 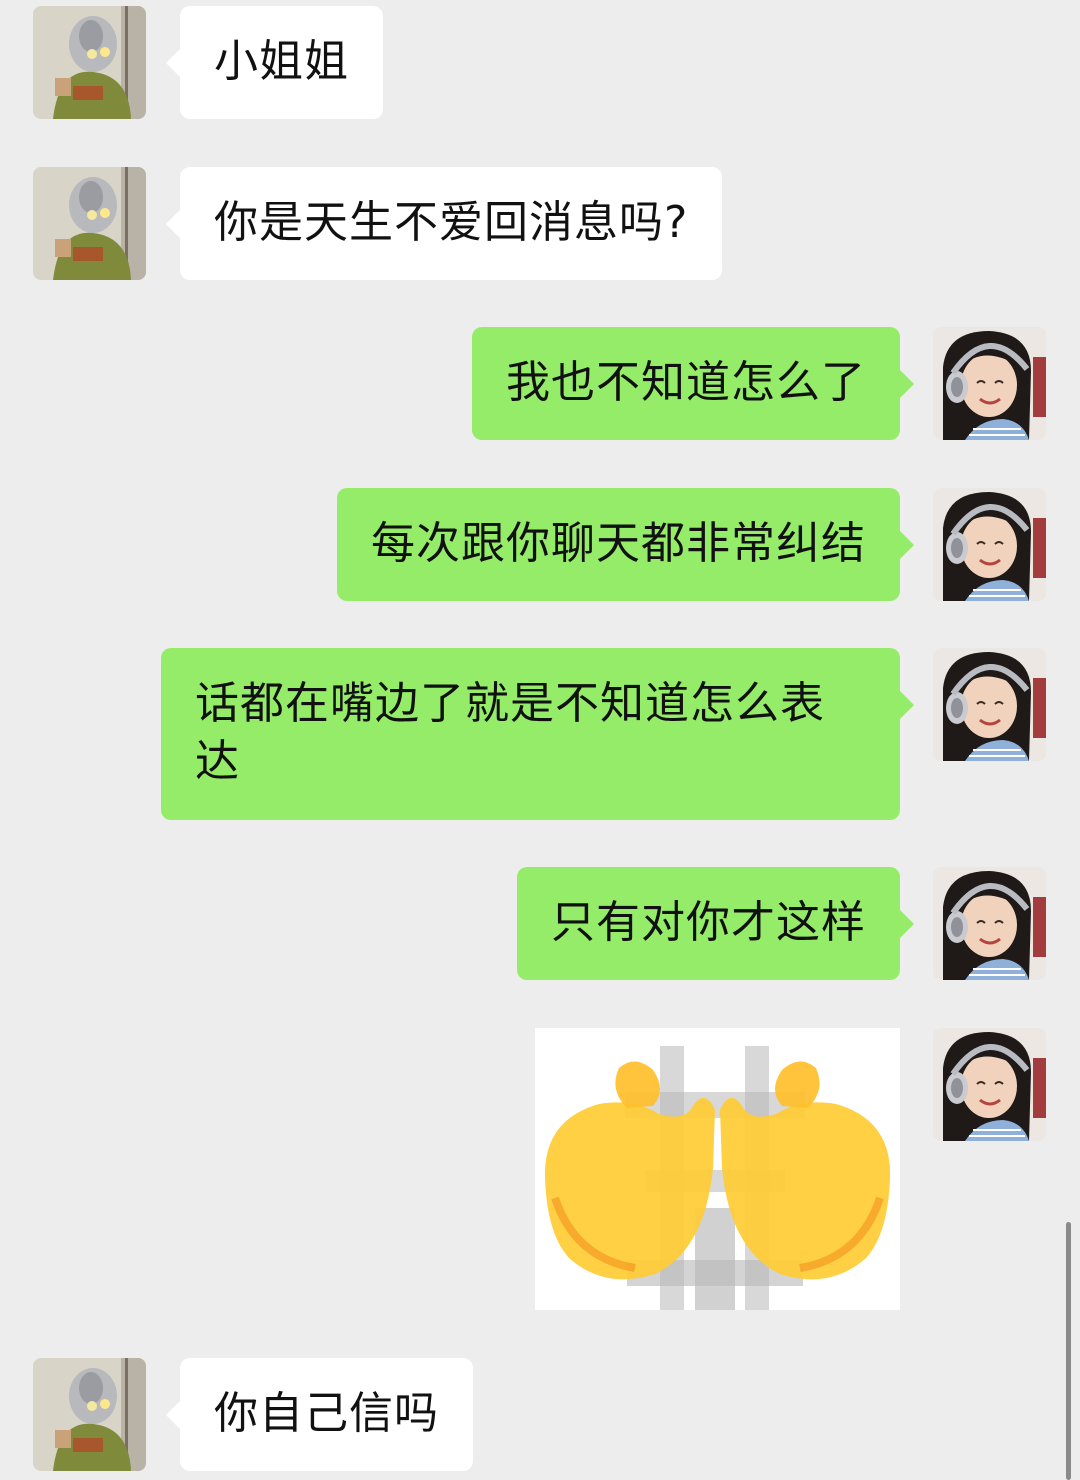 I want to click on message-bubble-outgoing: 话都在嘴边了就是不知道怎么表达, so click(x=537, y=734).